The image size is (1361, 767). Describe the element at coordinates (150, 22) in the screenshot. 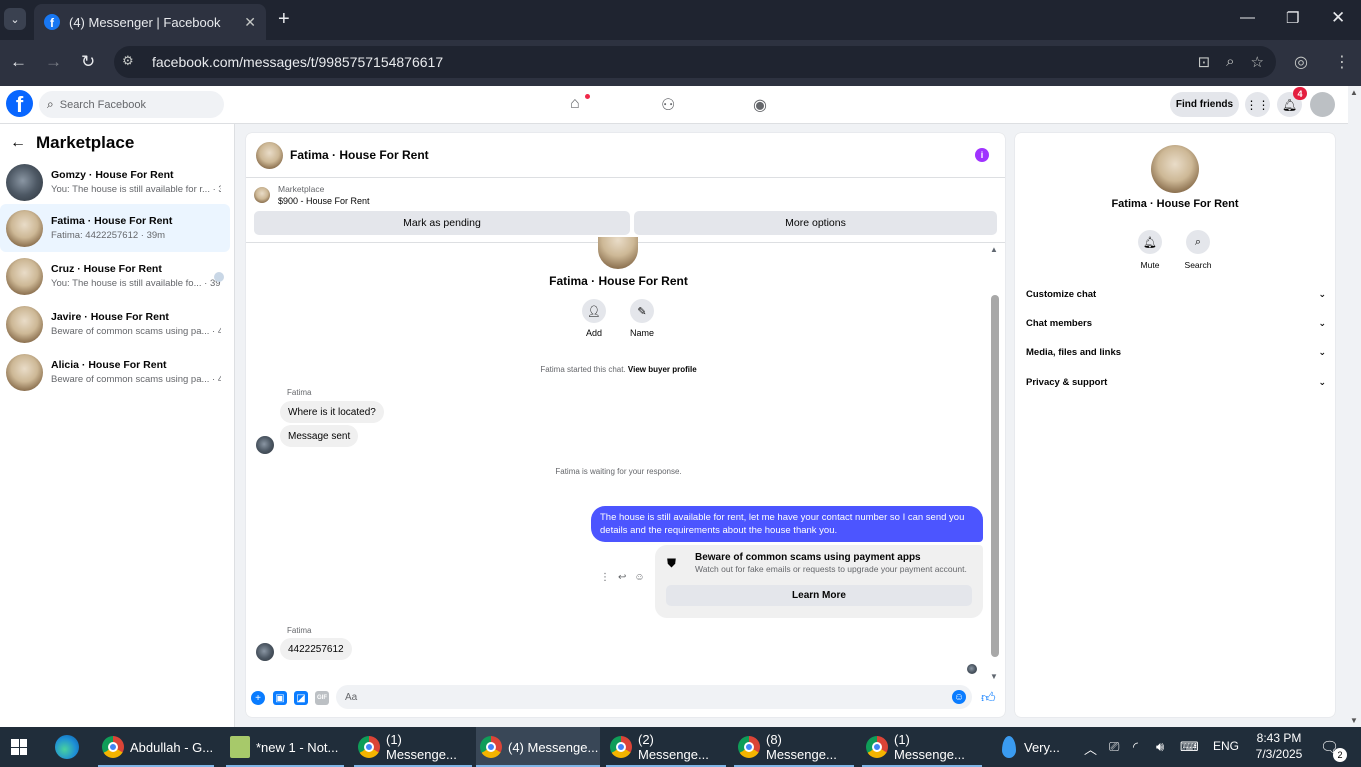

I see `browser-tab-active: f (4) Messenger | Facebook ✕` at that location.